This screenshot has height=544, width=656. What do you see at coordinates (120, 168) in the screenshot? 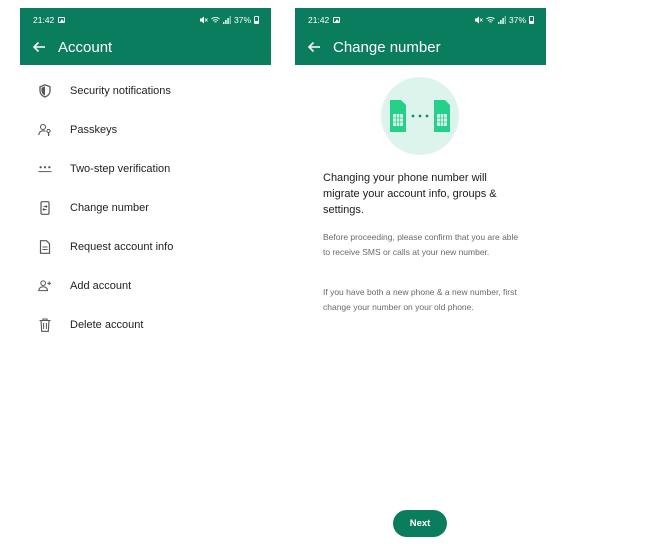
I see `menu-item-label: Two-step verification` at bounding box center [120, 168].